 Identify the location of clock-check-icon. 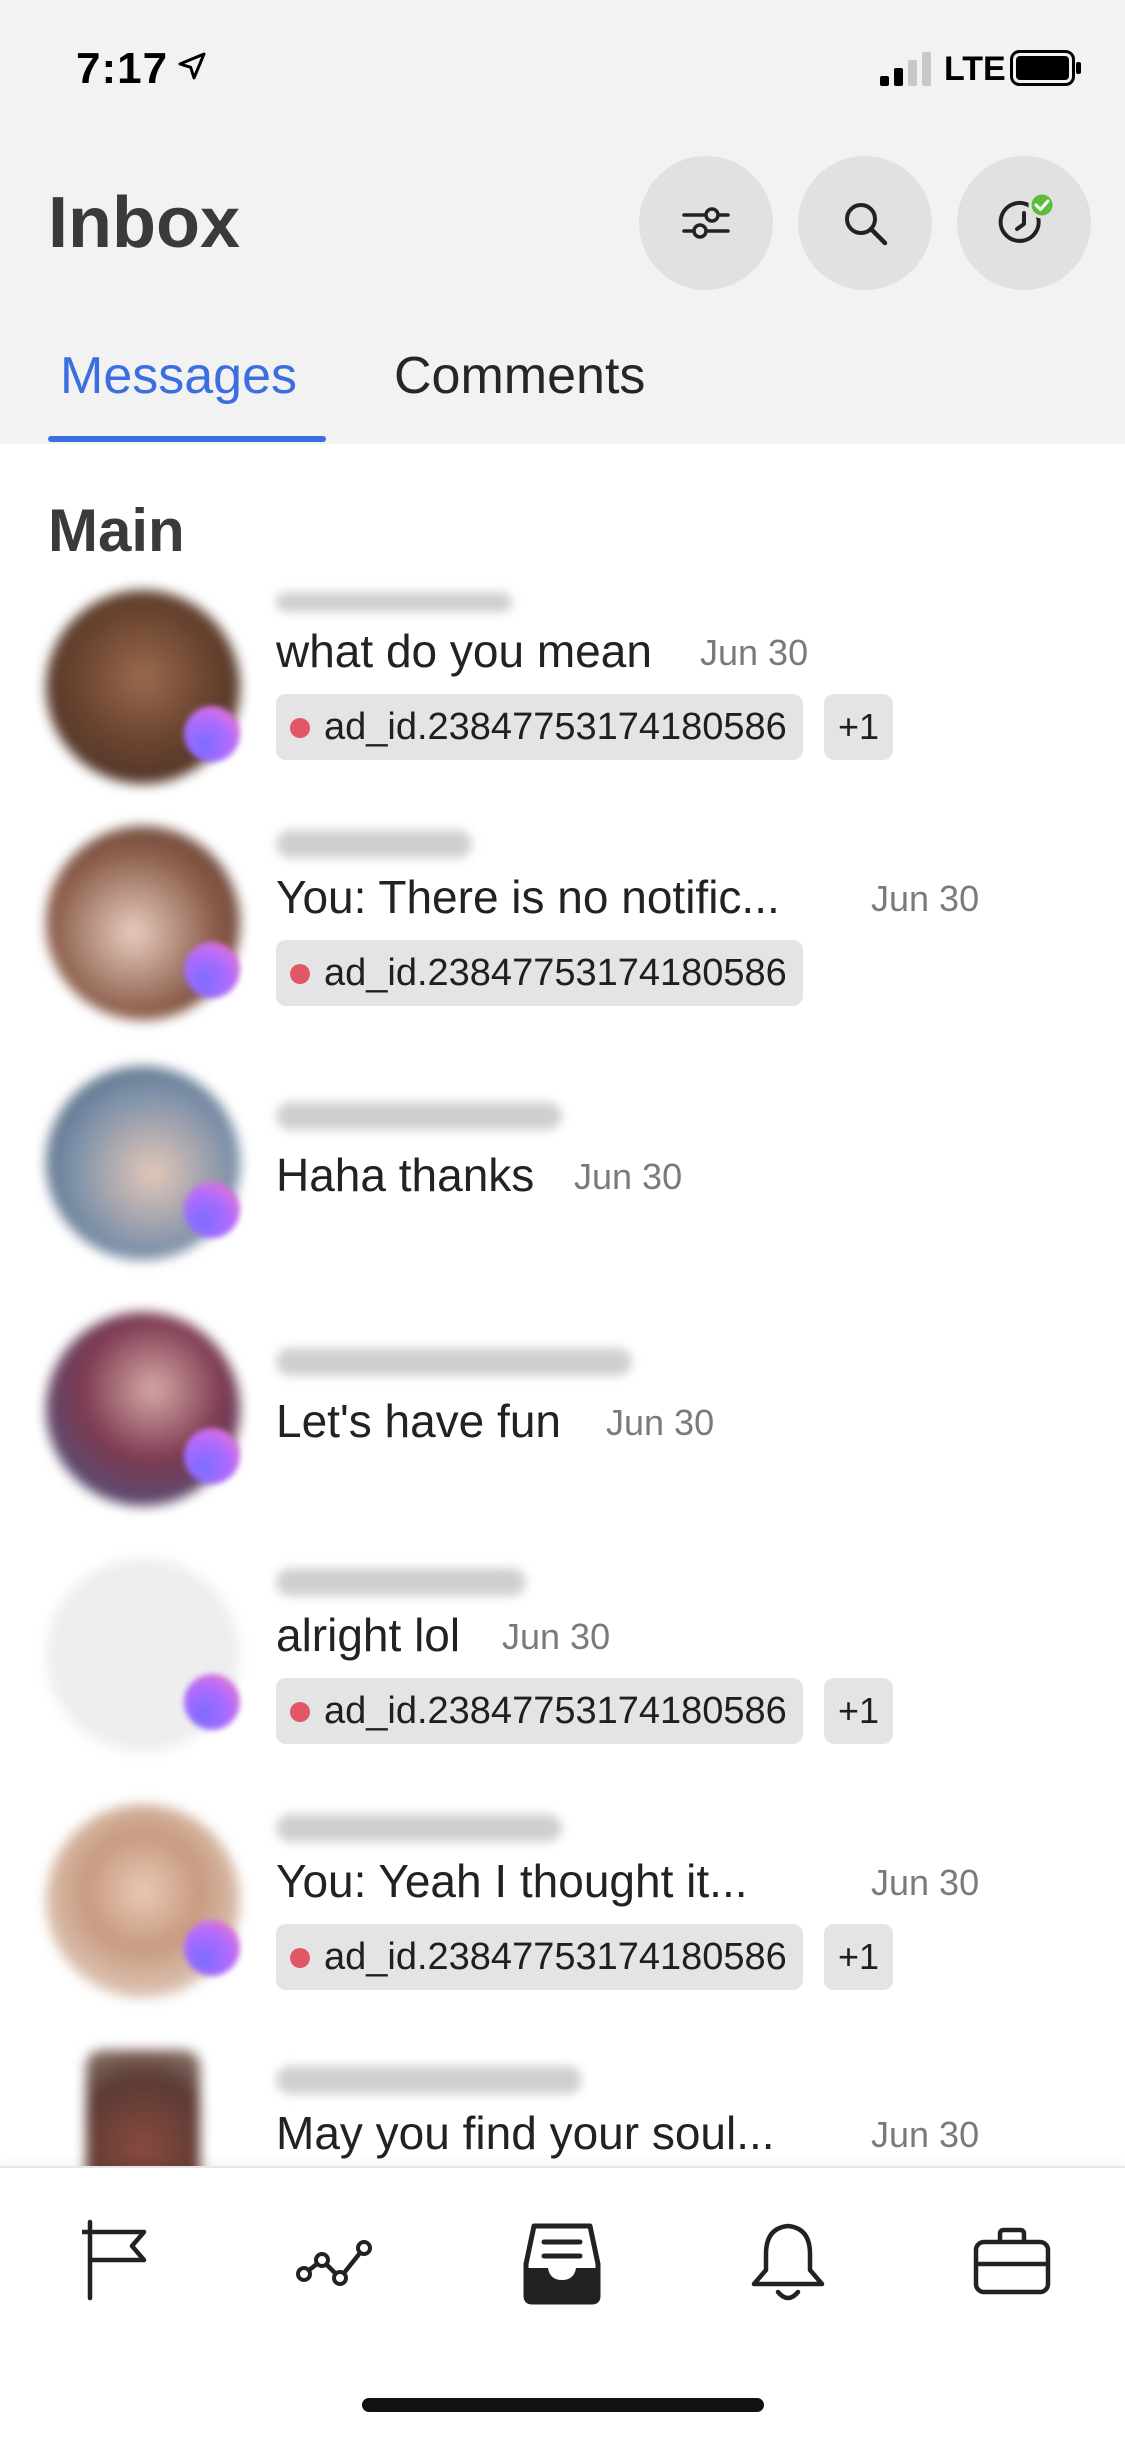
(1026, 218).